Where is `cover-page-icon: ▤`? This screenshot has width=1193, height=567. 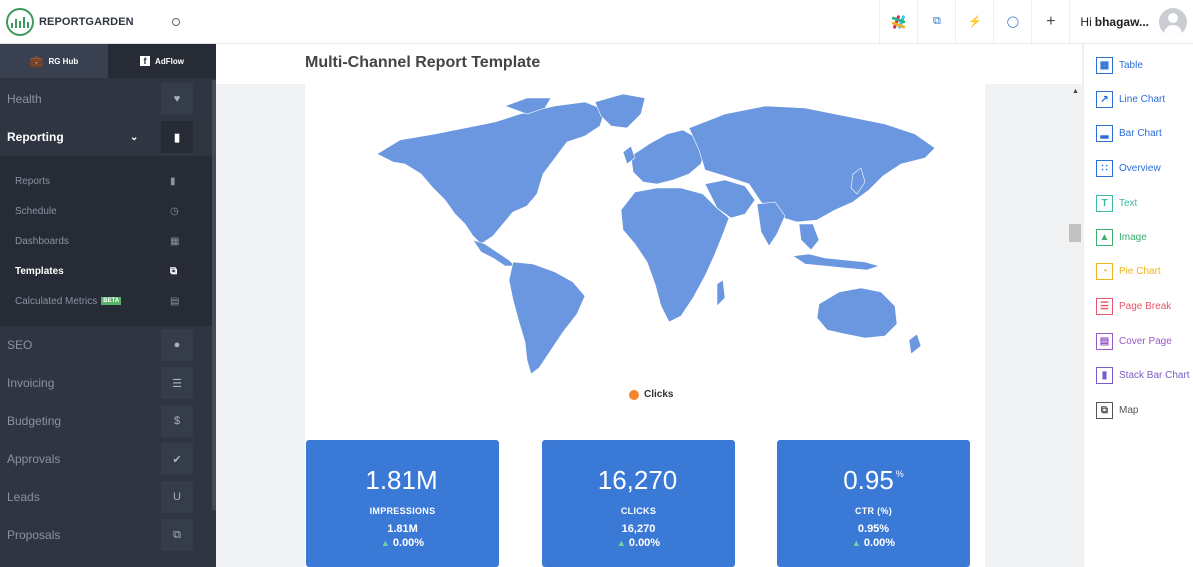
cover-page-icon: ▤ is located at coordinates (1104, 341).